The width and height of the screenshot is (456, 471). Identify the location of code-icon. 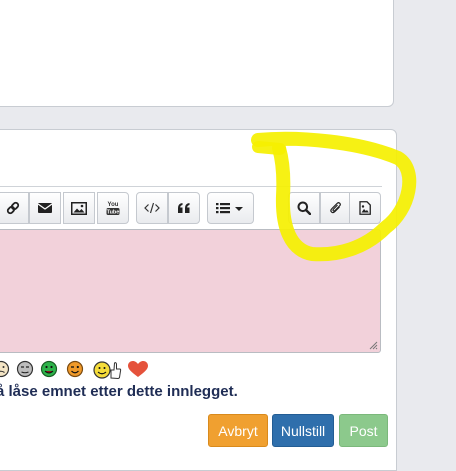
(152, 208).